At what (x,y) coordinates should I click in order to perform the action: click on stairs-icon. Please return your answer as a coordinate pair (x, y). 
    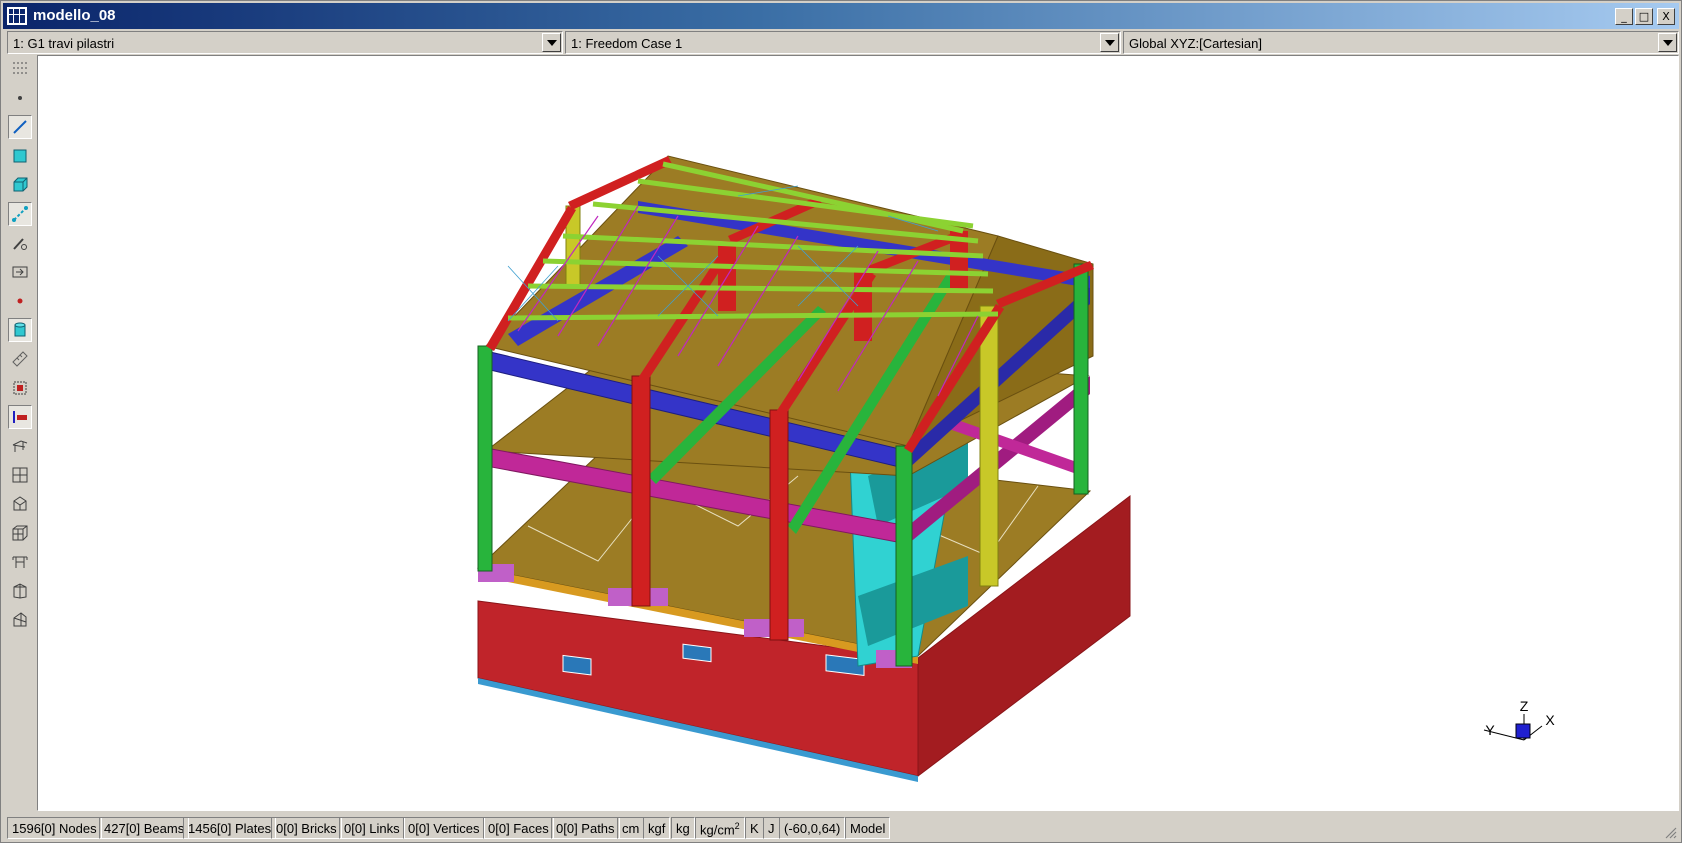
    Looking at the image, I should click on (20, 446).